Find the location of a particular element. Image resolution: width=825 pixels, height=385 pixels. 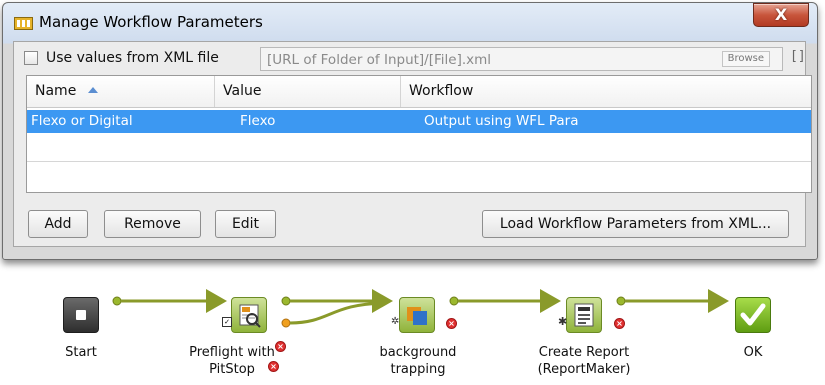

trapping-label: background trapping is located at coordinates (418, 361).